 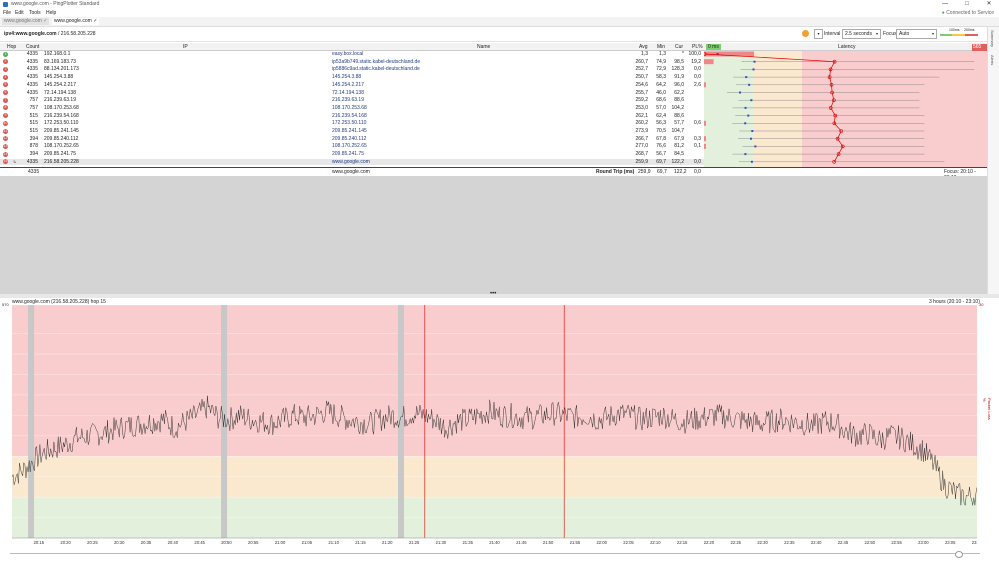 I want to click on focus-label: Focus, so click(x=890, y=34).